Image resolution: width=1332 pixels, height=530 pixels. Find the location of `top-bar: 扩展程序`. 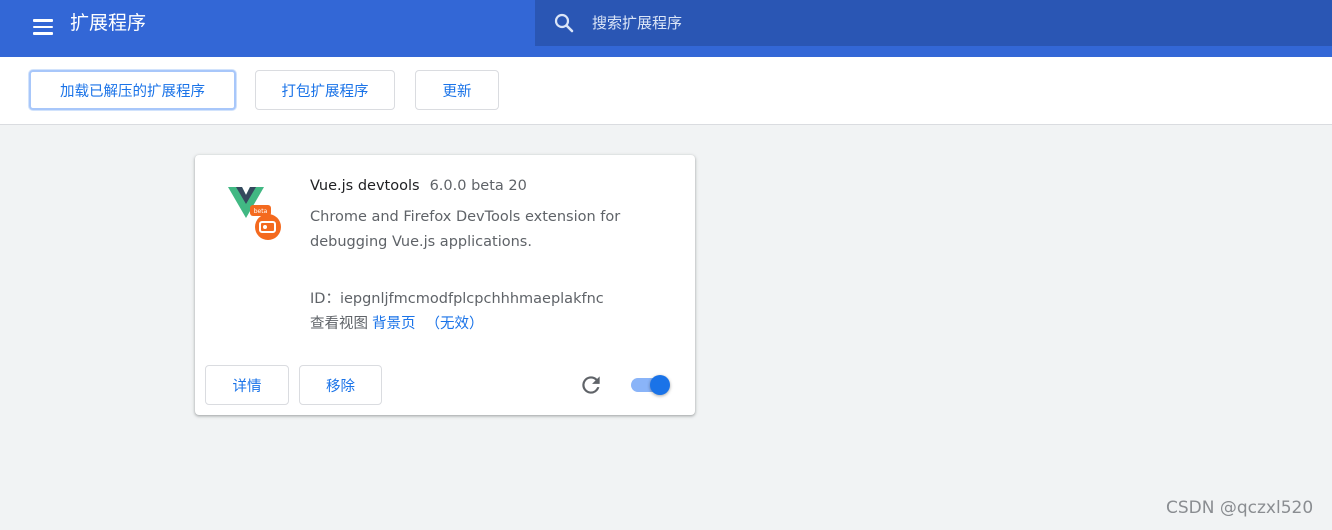

top-bar: 扩展程序 is located at coordinates (666, 28).